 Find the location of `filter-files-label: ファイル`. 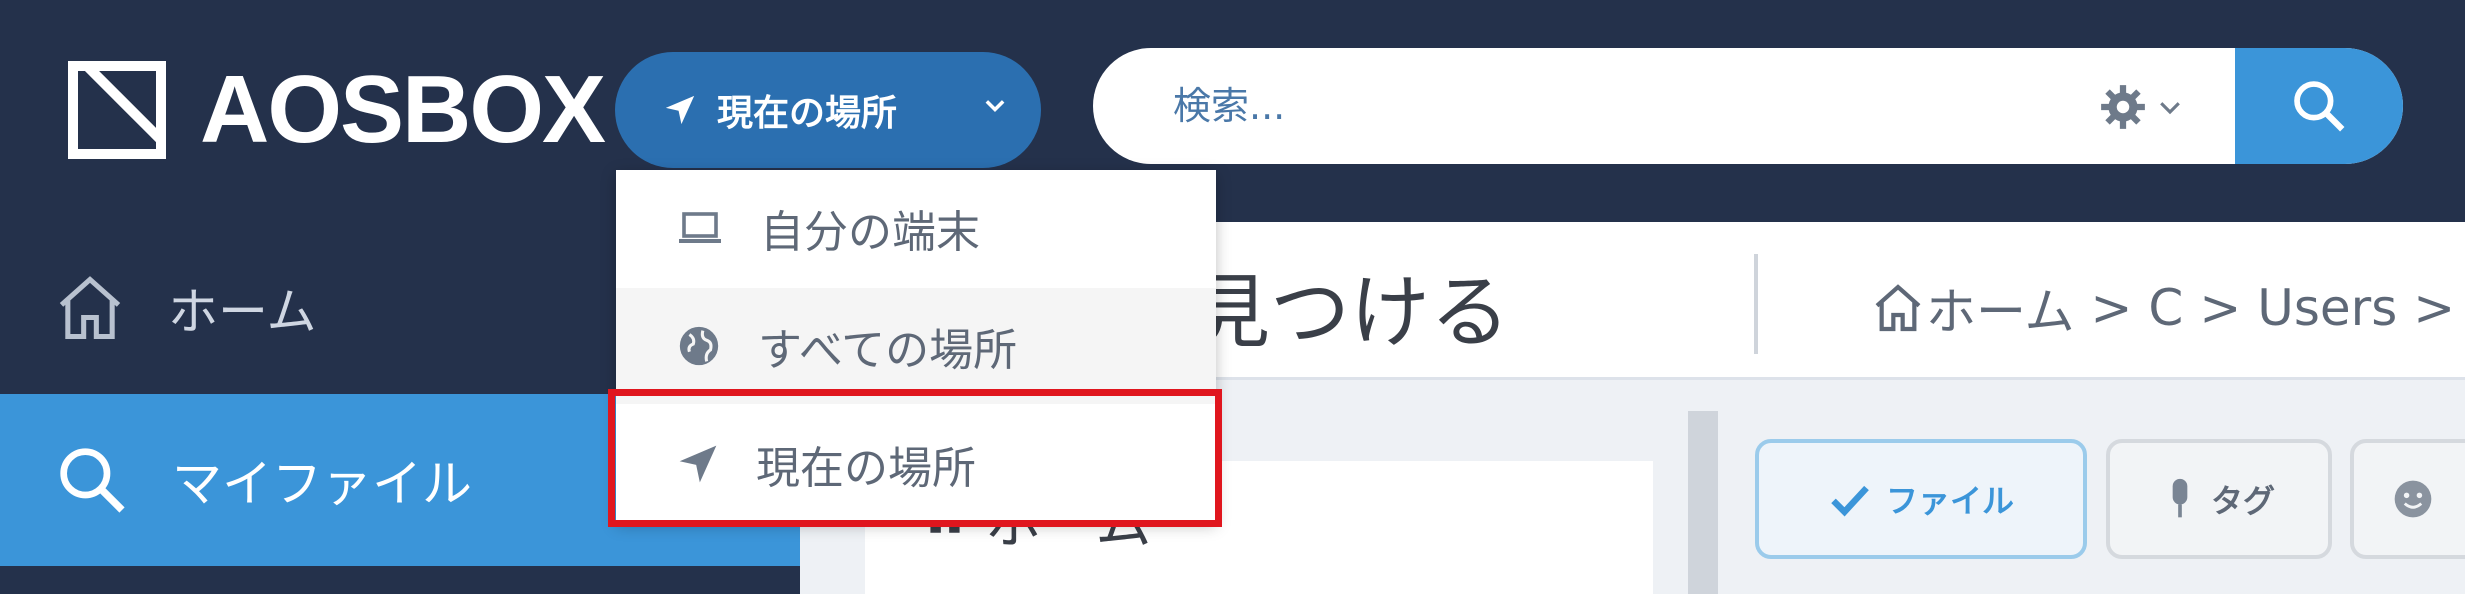

filter-files-label: ファイル is located at coordinates (1949, 501).